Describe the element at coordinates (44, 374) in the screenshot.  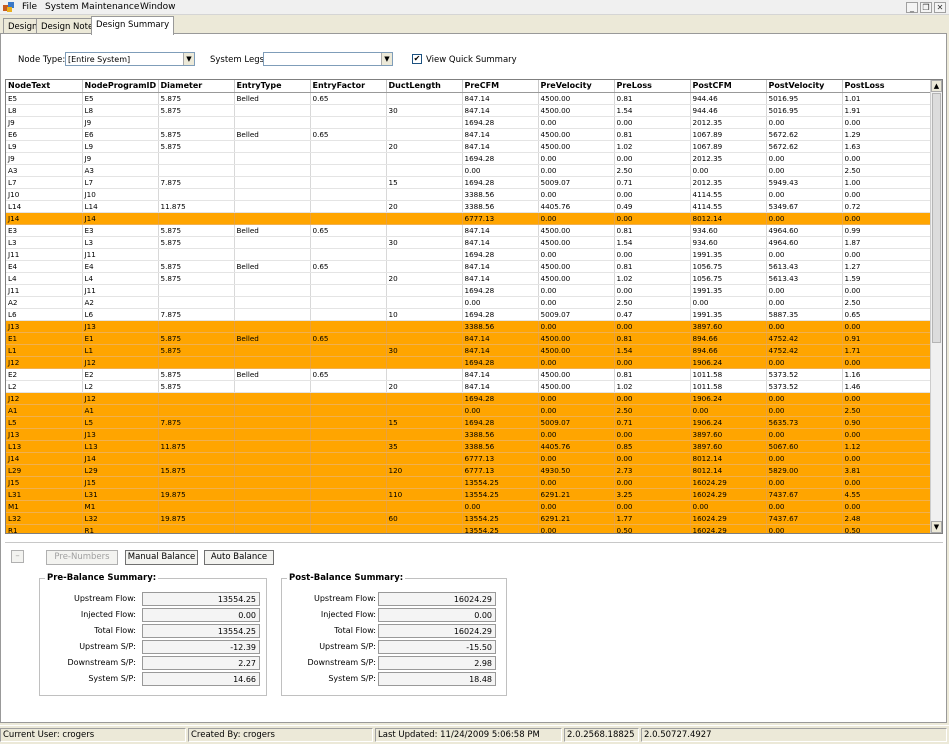
I see `cell-nodetext: E2` at that location.